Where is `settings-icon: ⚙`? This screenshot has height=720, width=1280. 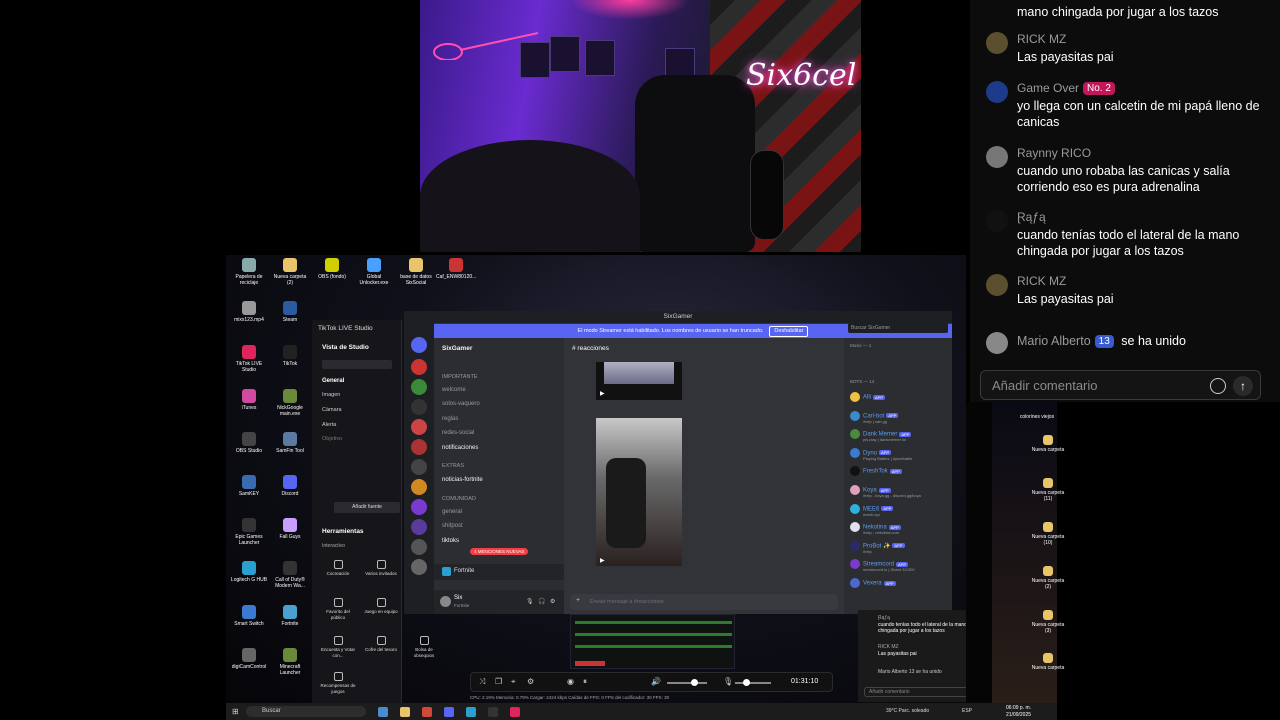 settings-icon: ⚙ is located at coordinates (530, 681).